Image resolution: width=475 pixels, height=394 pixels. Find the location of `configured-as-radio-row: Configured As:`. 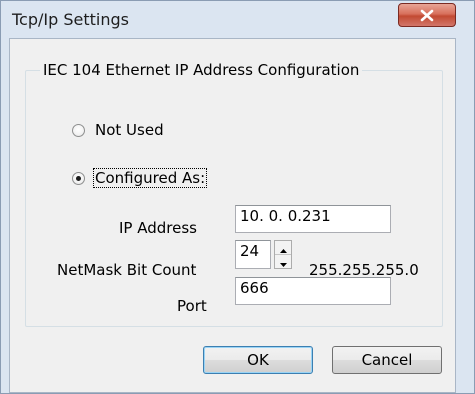

configured-as-radio-row: Configured As: is located at coordinates (140, 178).